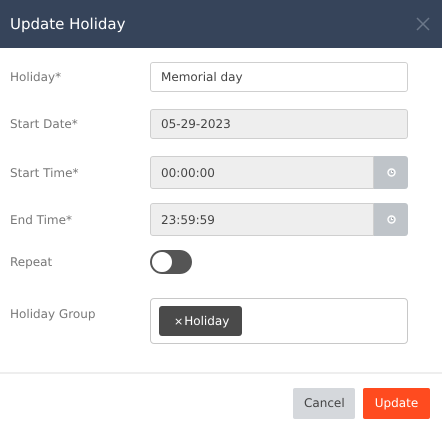 This screenshot has width=442, height=434. I want to click on time-field: 00:00:00, so click(262, 172).